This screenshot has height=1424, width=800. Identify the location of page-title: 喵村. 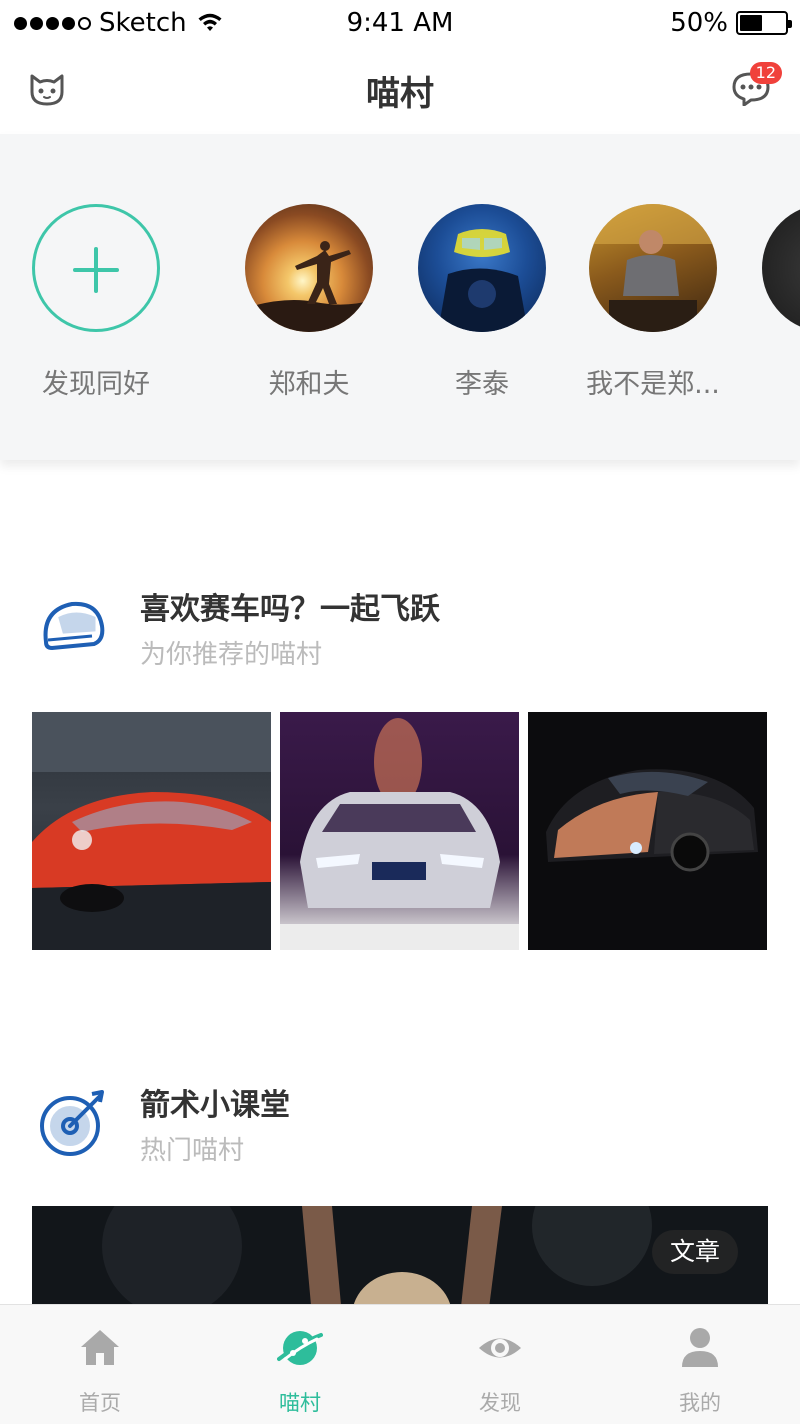
(400, 94).